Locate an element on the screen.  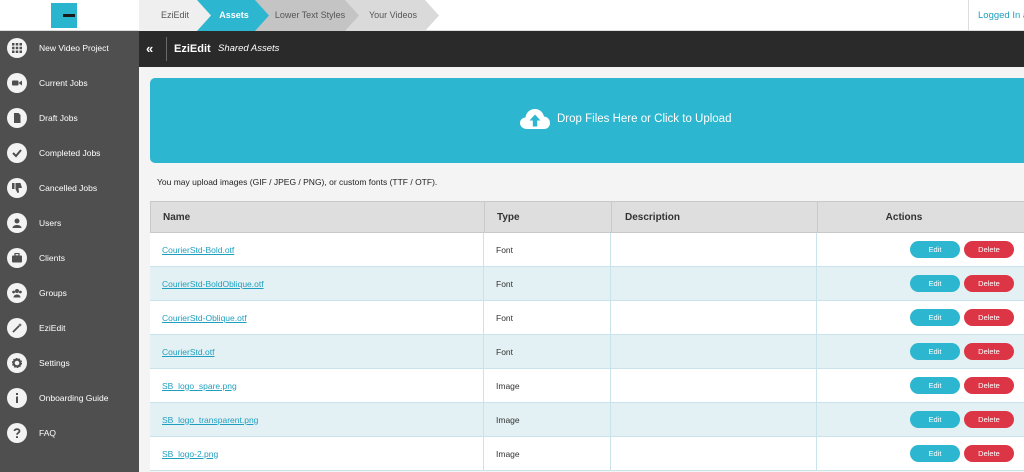
sidebar-item-label: Completed Jobs is located at coordinates (70, 153).